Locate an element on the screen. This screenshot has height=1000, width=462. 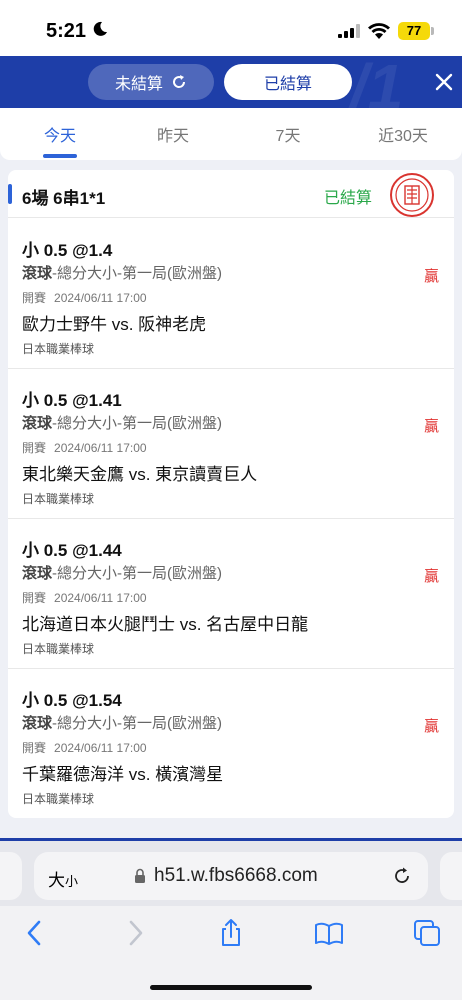
unsettled-tab-button: 未結算 is located at coordinates (151, 82).